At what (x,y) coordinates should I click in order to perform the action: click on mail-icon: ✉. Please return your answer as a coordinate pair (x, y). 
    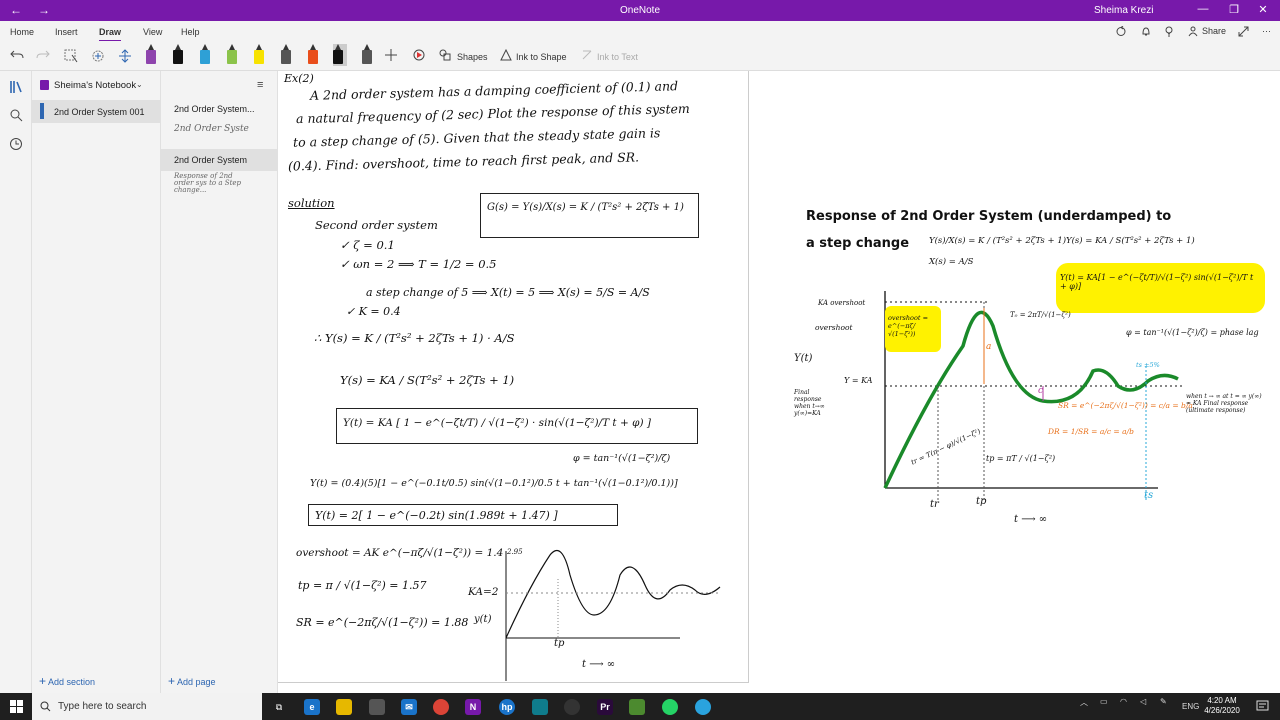
    Looking at the image, I should click on (409, 707).